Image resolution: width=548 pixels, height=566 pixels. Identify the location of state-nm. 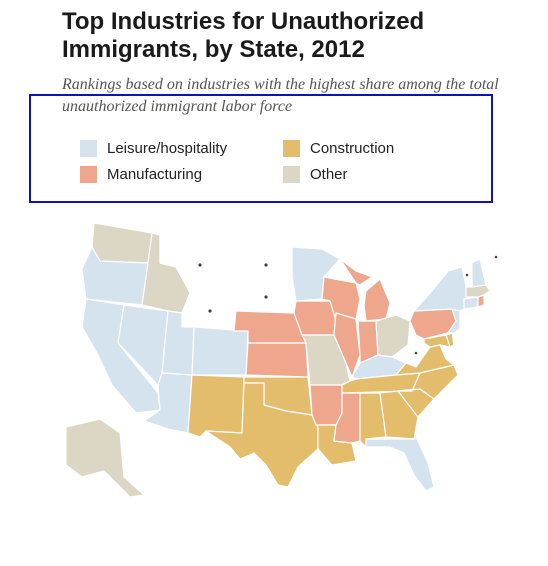
(216, 406).